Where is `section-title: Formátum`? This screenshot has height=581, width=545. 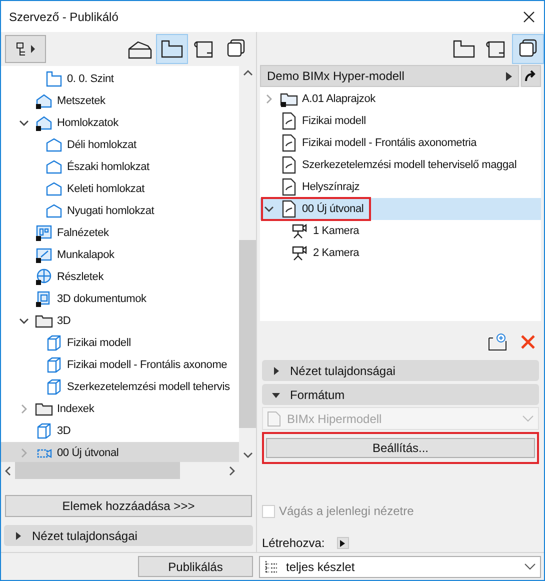
section-title: Formátum is located at coordinates (317, 395).